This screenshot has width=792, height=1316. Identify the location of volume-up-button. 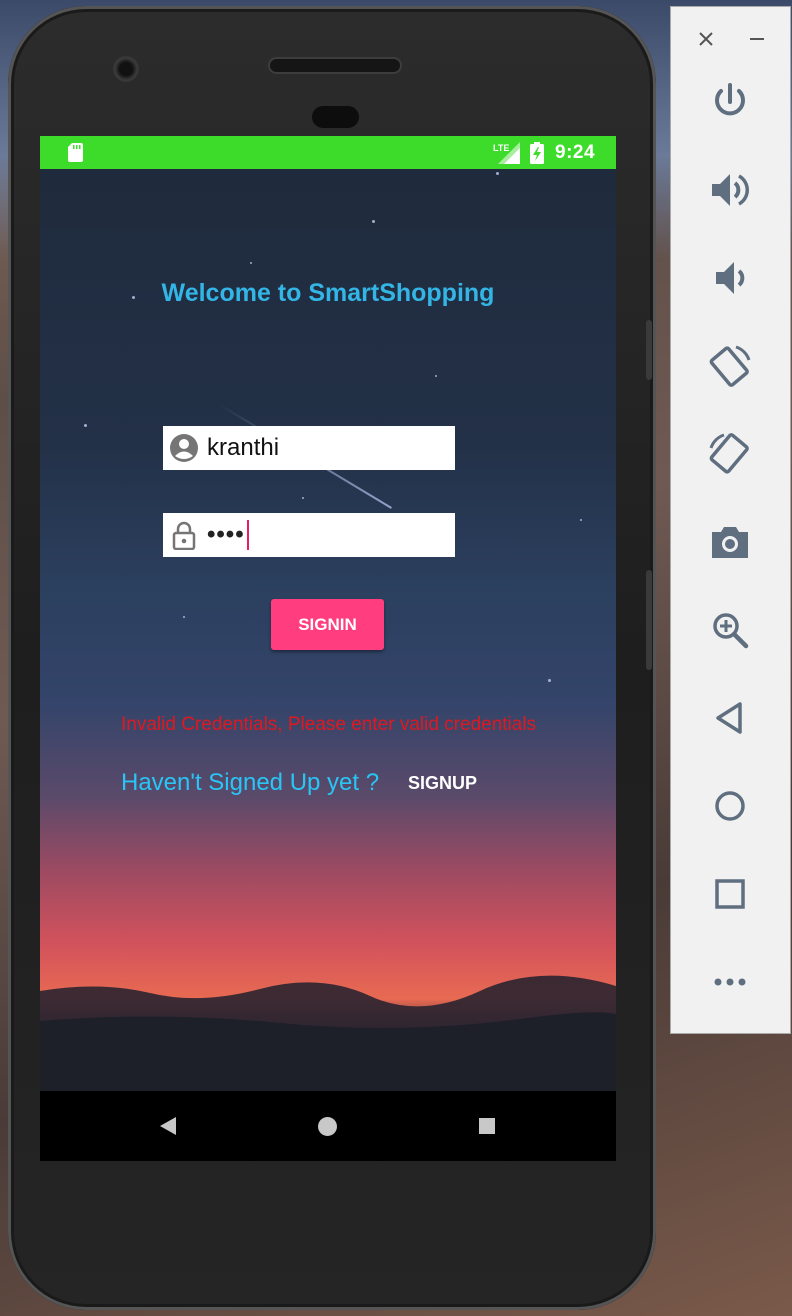
(730, 190).